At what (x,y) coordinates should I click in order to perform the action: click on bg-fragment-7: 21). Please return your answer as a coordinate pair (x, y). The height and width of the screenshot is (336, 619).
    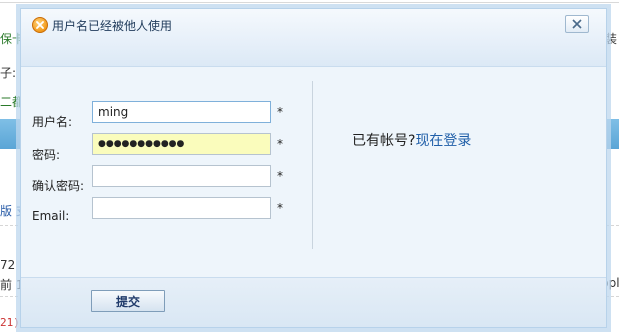
    Looking at the image, I should click on (10, 322).